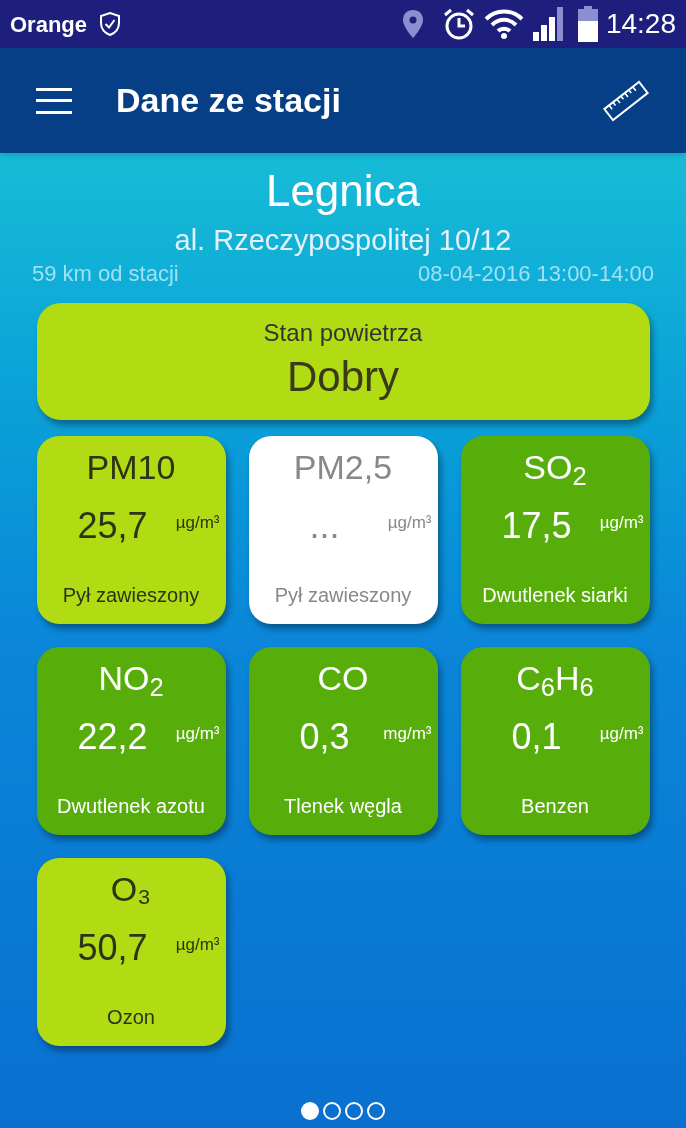  What do you see at coordinates (342, 377) in the screenshot?
I see `air-quality-value: Dobry` at bounding box center [342, 377].